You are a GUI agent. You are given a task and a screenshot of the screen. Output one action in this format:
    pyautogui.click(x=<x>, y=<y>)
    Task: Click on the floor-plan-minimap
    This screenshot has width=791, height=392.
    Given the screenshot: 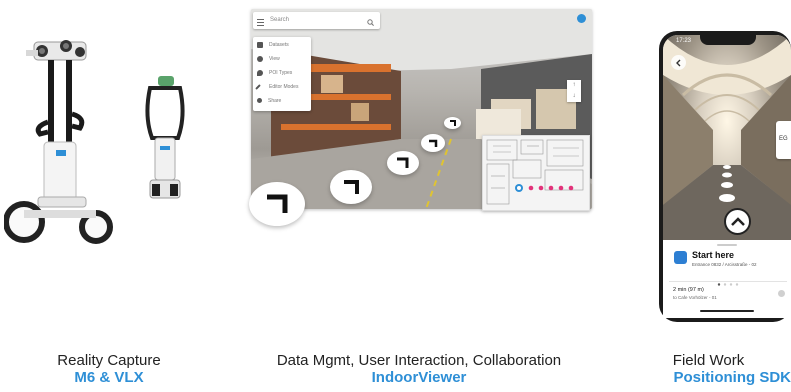 What is the action you would take?
    pyautogui.click(x=536, y=173)
    